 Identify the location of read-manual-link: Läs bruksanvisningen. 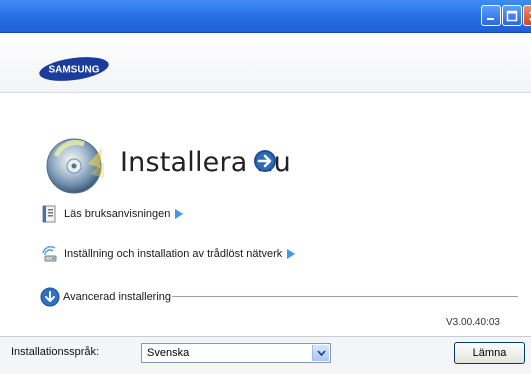
(112, 214).